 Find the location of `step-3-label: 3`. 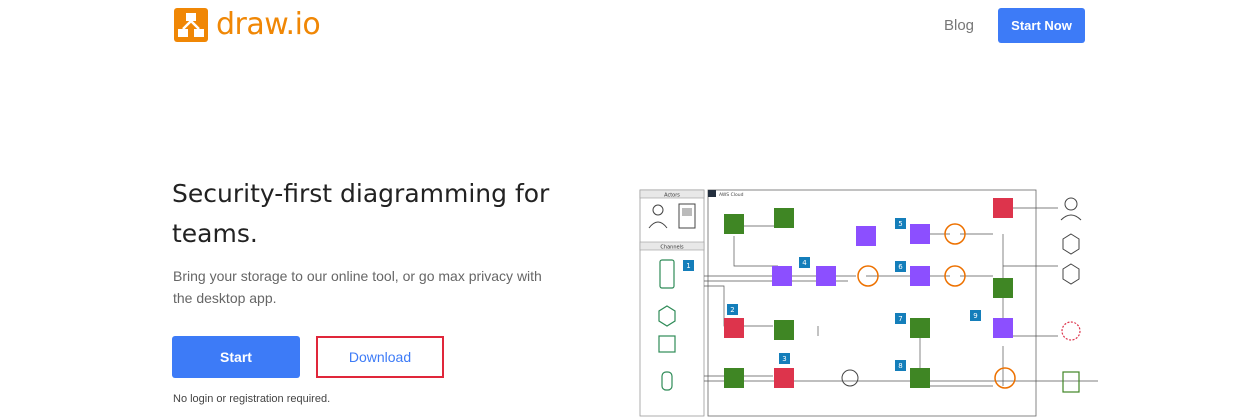

step-3-label: 3 is located at coordinates (784, 359).